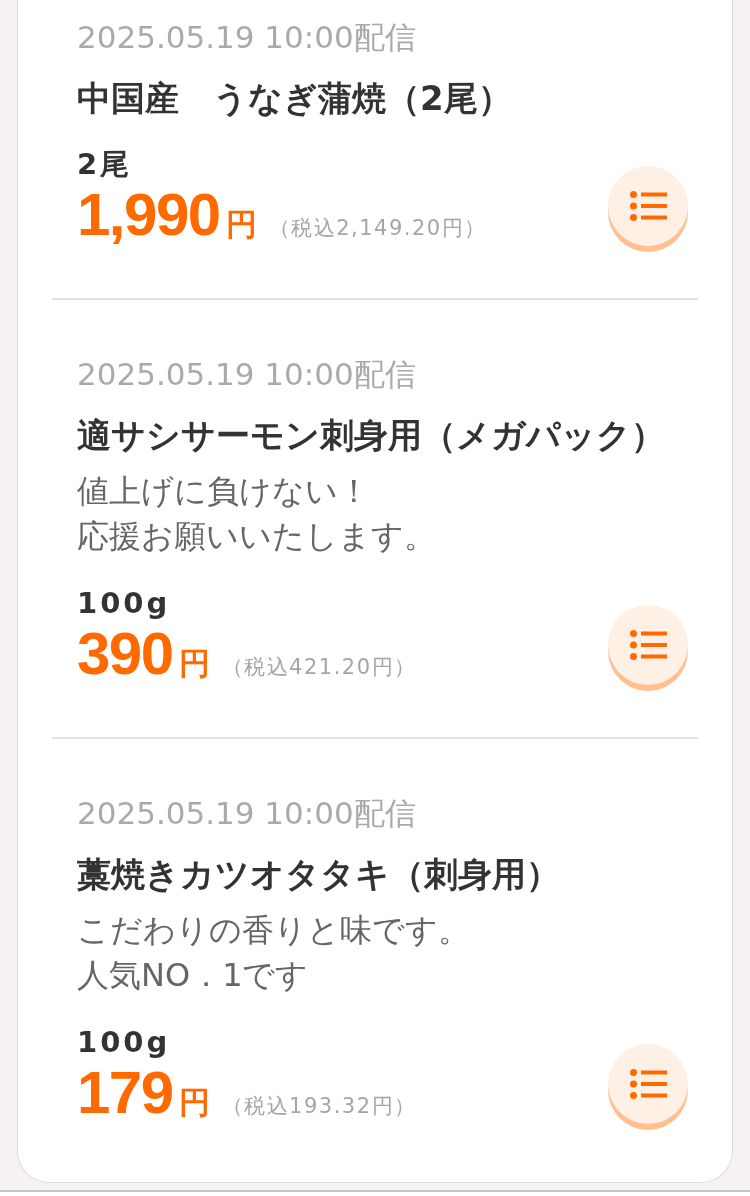 The height and width of the screenshot is (1196, 750). What do you see at coordinates (319, 667) in the screenshot?
I see `tax-included-price: （税込421.20円）` at bounding box center [319, 667].